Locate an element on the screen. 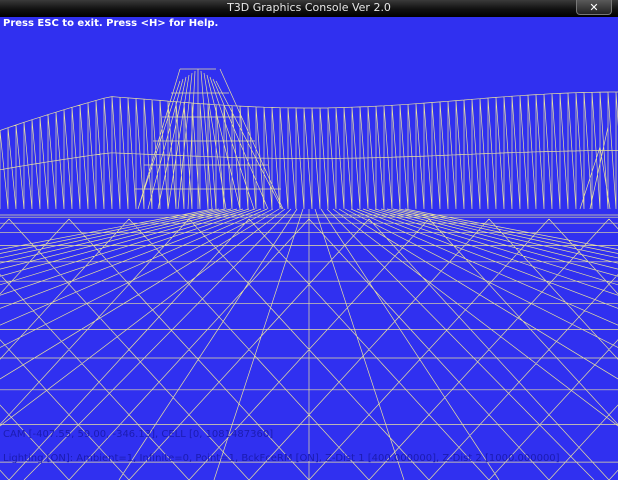 The width and height of the screenshot is (618, 480). close-button: ✕ is located at coordinates (594, 7).